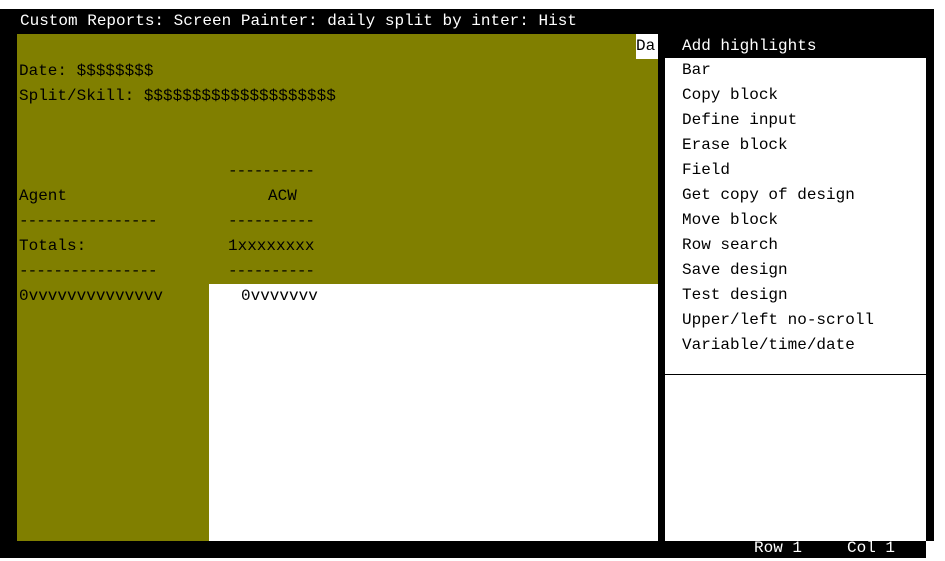 Image resolution: width=945 pixels, height=561 pixels. I want to click on menu-item-upper-left-no-scroll: Upper/left no-scroll, so click(795, 320).